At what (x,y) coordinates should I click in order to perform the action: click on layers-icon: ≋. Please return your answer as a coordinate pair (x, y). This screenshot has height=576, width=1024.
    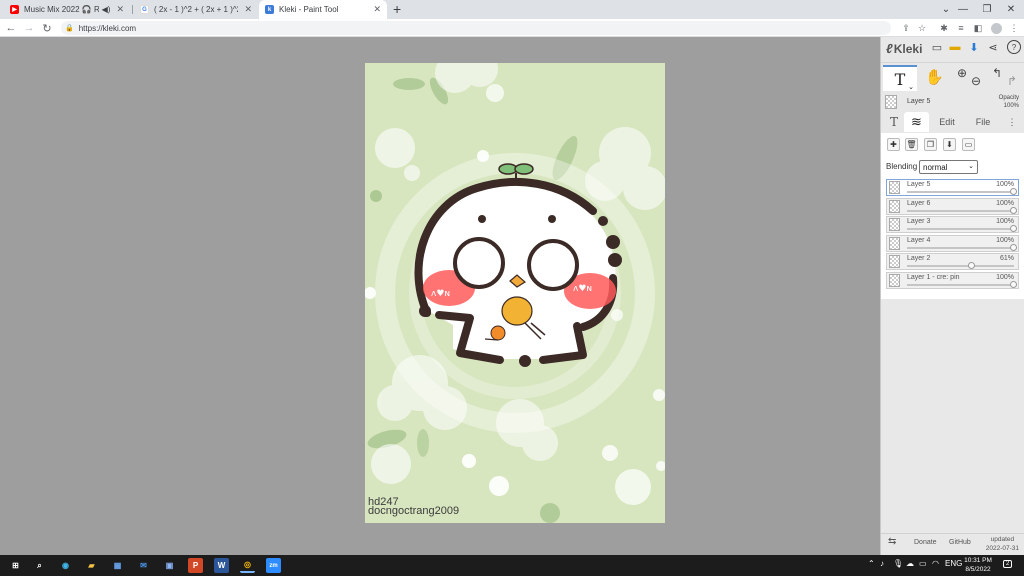
    Looking at the image, I should click on (916, 121).